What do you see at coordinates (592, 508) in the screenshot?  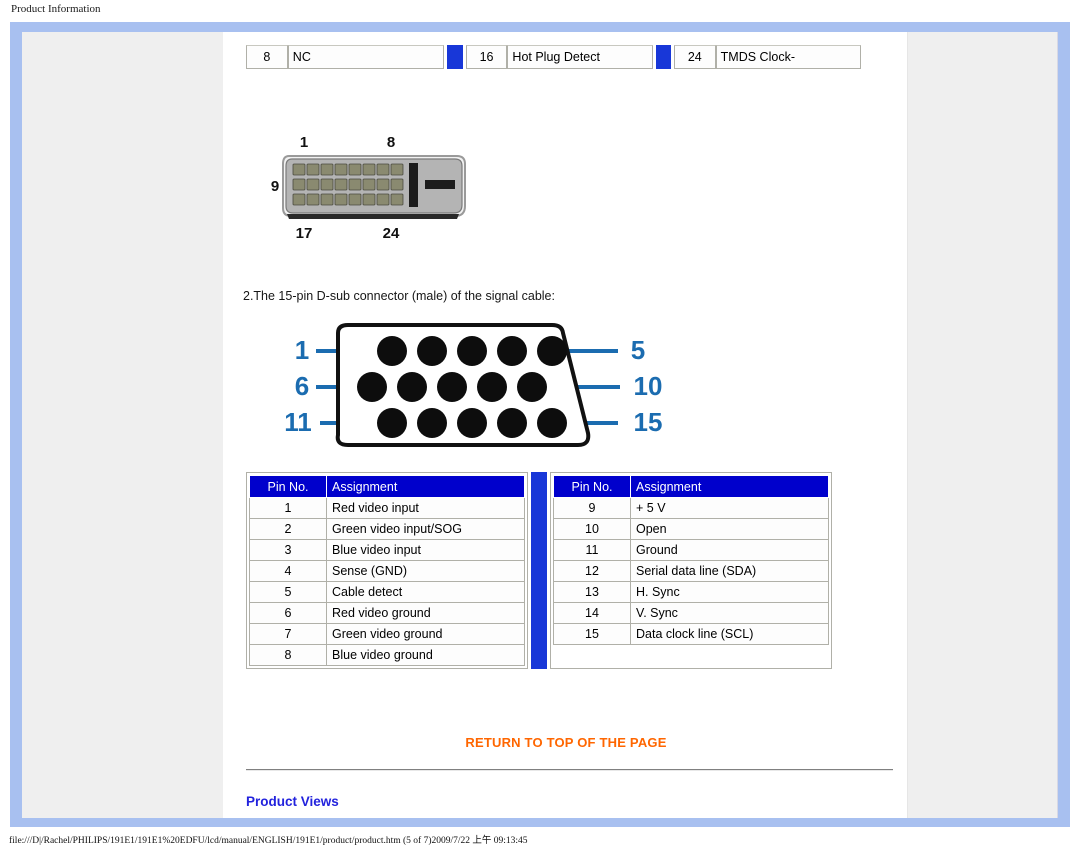 I see `cell-pin-no: 9` at bounding box center [592, 508].